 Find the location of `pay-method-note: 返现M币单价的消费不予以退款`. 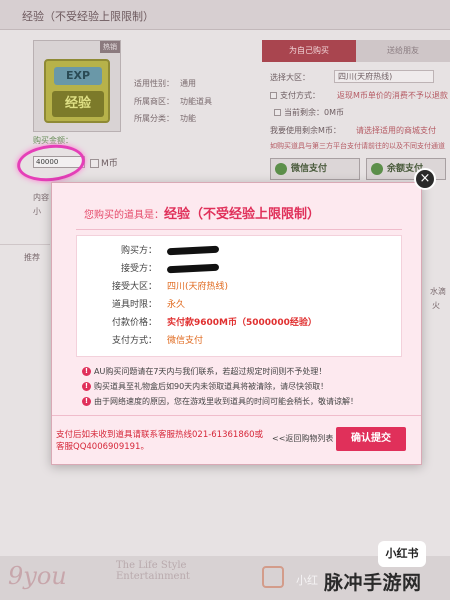

pay-method-note: 返现M币单价的消费不予以退款 is located at coordinates (392, 95).